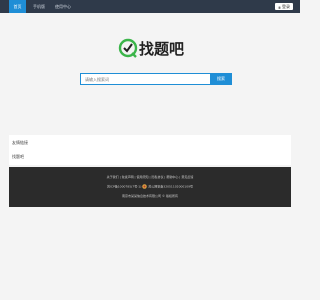 This screenshot has height=300, width=320. I want to click on site-name-section: 找题吧, so click(150, 157).